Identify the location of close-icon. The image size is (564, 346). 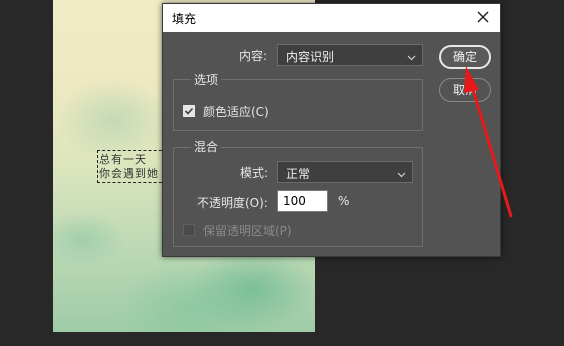
(483, 17).